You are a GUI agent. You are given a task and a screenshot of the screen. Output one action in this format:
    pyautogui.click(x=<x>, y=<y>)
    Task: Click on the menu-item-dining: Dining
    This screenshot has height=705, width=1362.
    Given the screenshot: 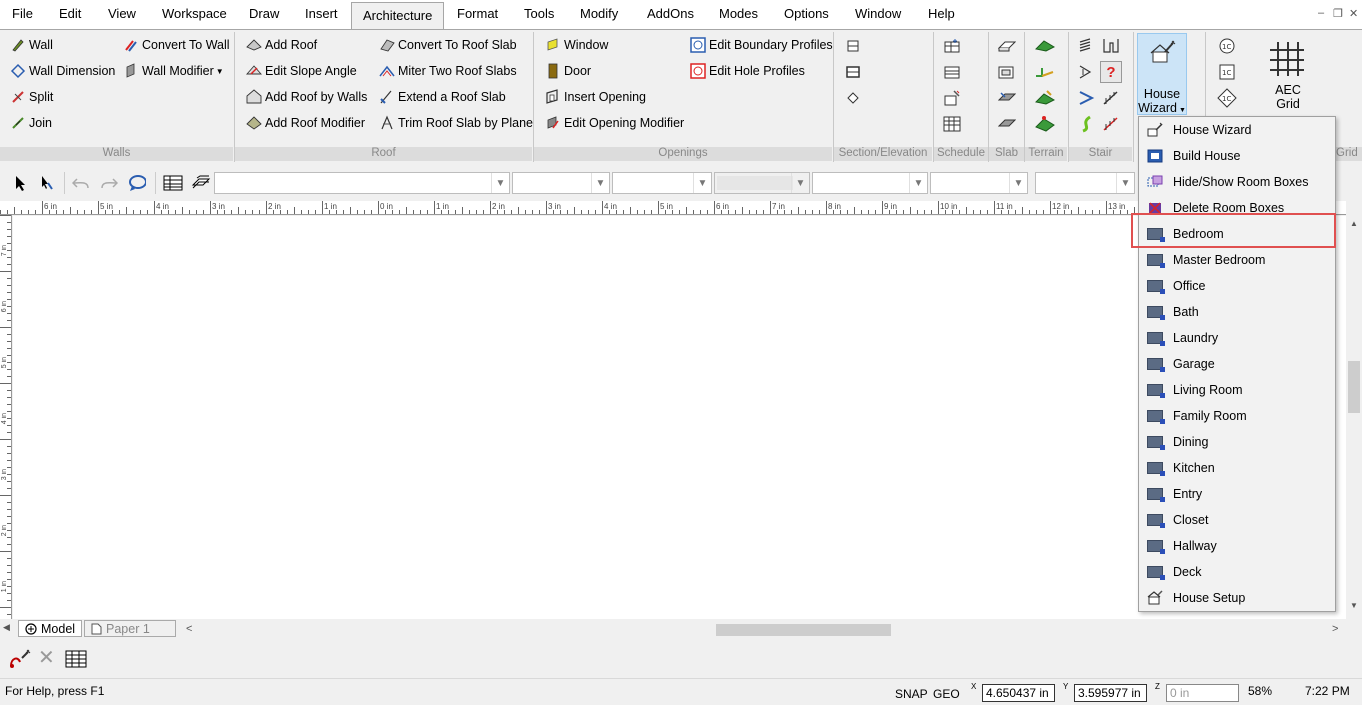 What is the action you would take?
    pyautogui.click(x=1237, y=442)
    